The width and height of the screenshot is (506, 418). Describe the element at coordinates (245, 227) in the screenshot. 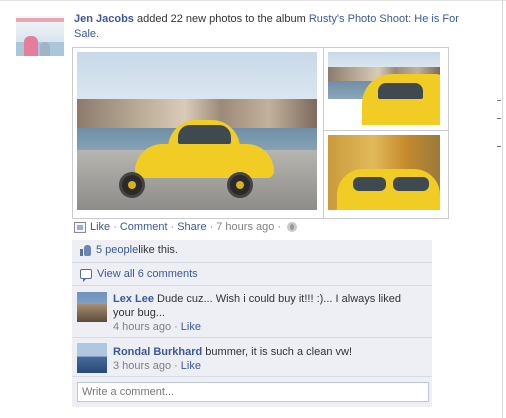

I see `timestamp: 7 hours ago` at that location.